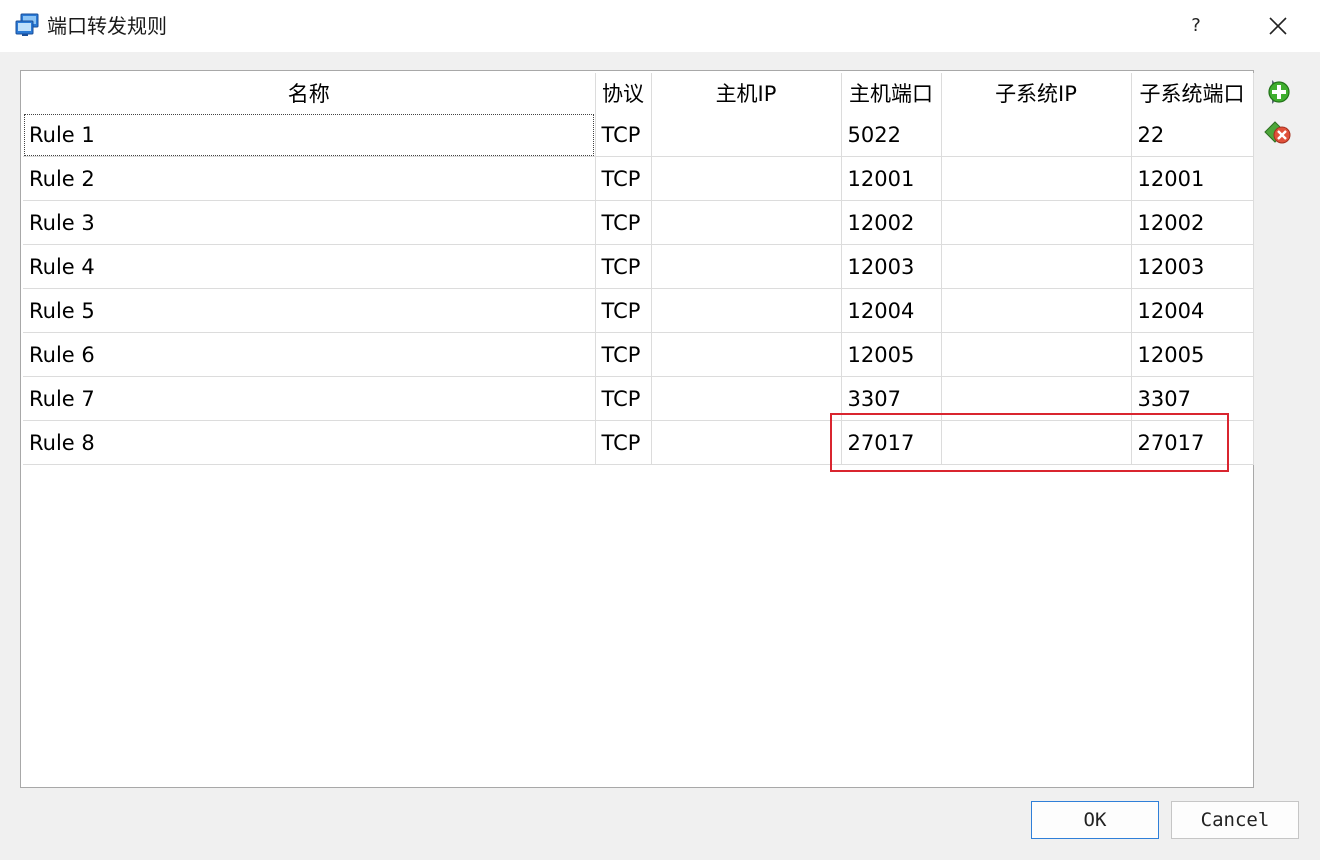 This screenshot has height=860, width=1320. What do you see at coordinates (1192, 222) in the screenshot?
I see `cell-guest-port: 12002` at bounding box center [1192, 222].